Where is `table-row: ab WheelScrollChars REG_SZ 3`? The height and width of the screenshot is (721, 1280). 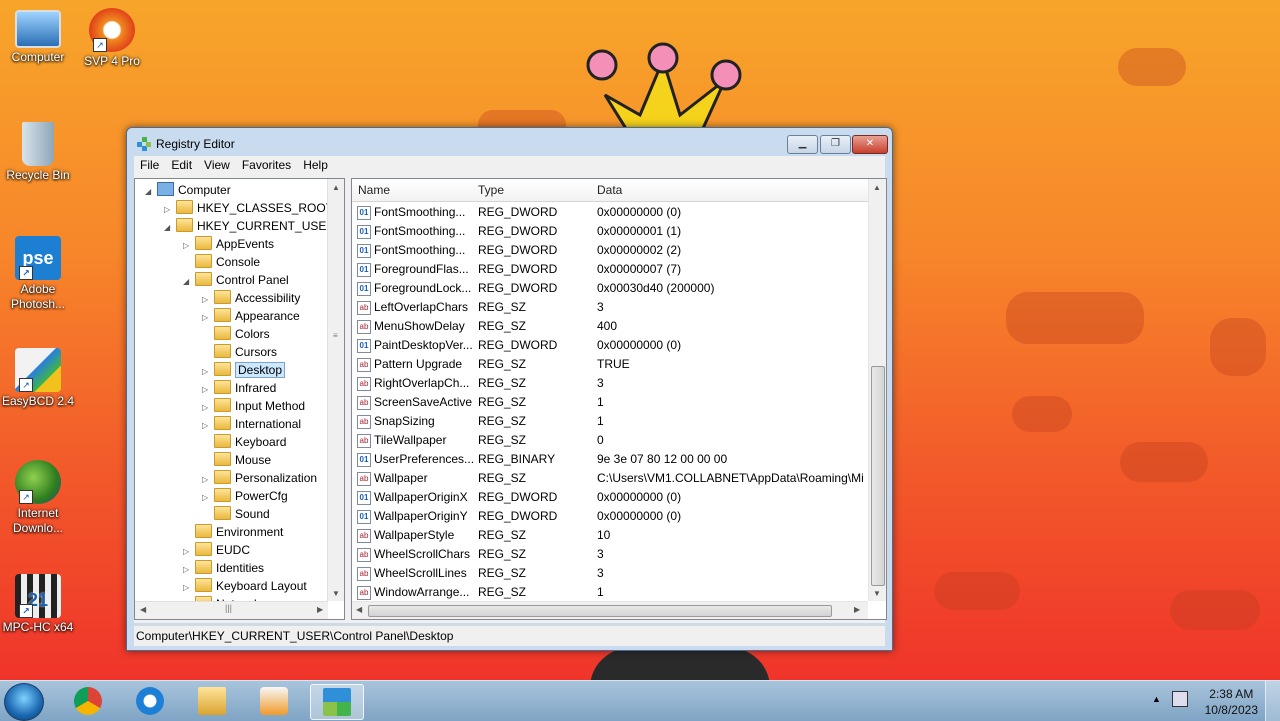
table-row: ab WheelScrollChars REG_SZ 3 is located at coordinates (610, 554).